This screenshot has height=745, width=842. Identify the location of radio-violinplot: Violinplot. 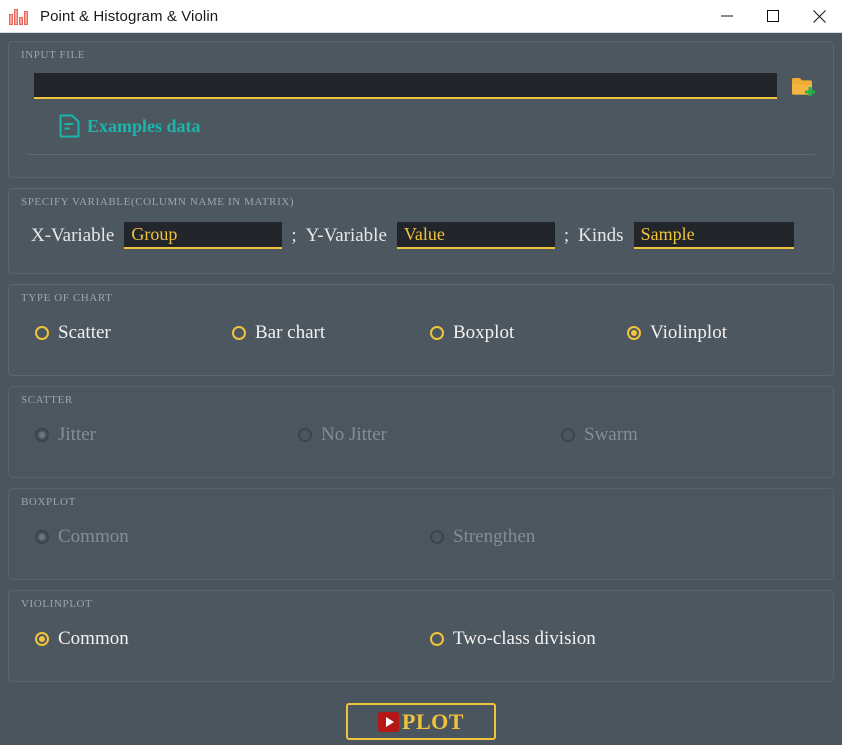
(677, 333).